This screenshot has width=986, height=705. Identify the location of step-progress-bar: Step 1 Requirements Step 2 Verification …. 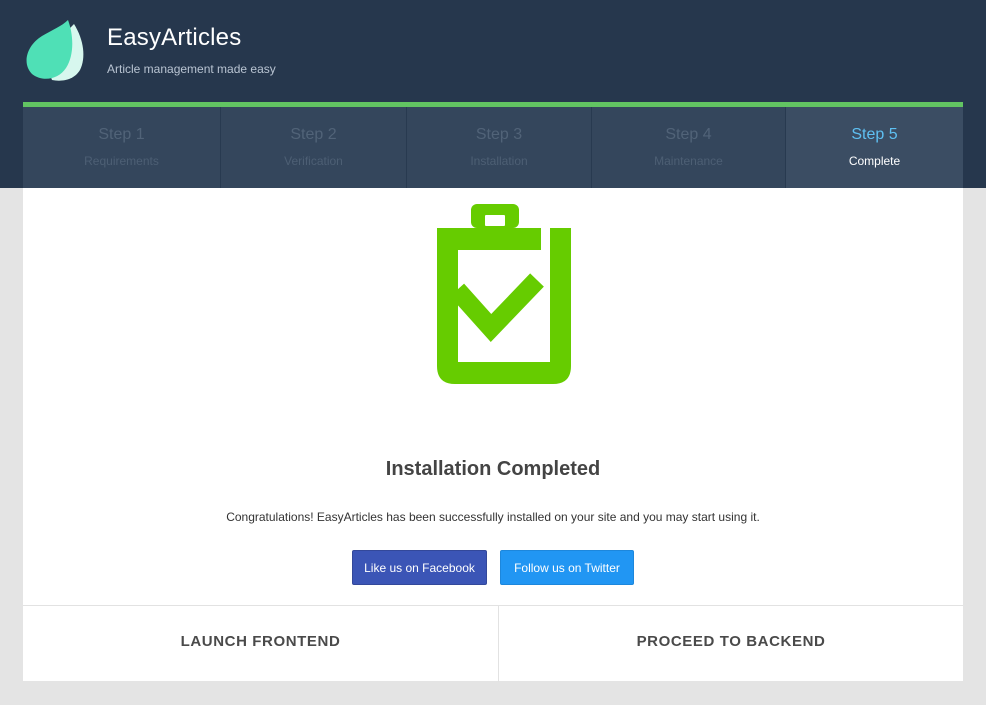
(493, 145).